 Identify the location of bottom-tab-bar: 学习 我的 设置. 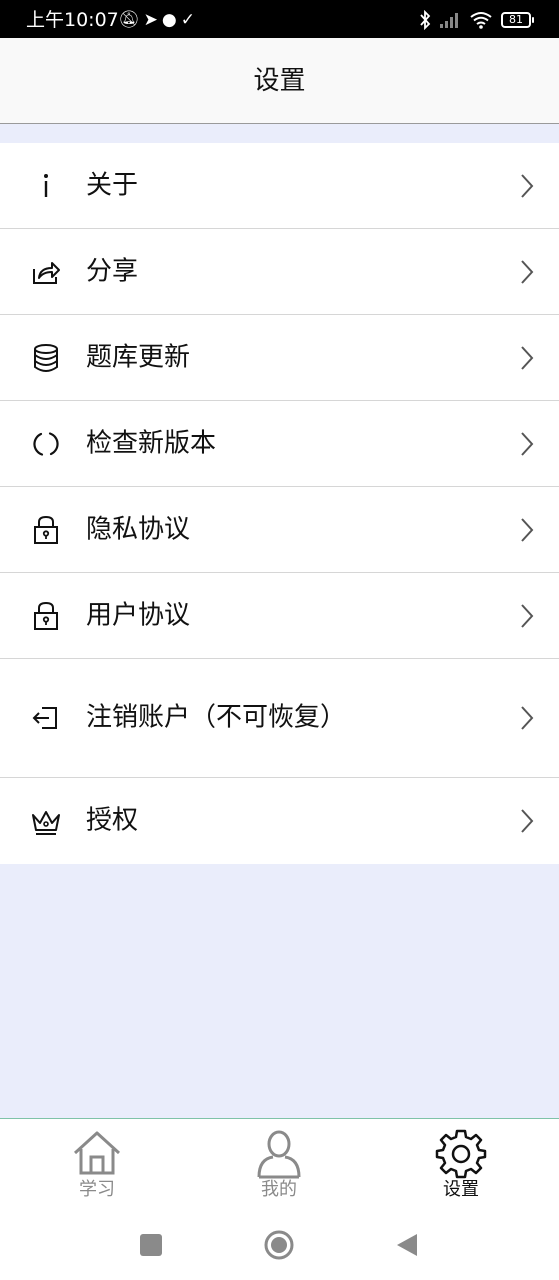
(279, 1164).